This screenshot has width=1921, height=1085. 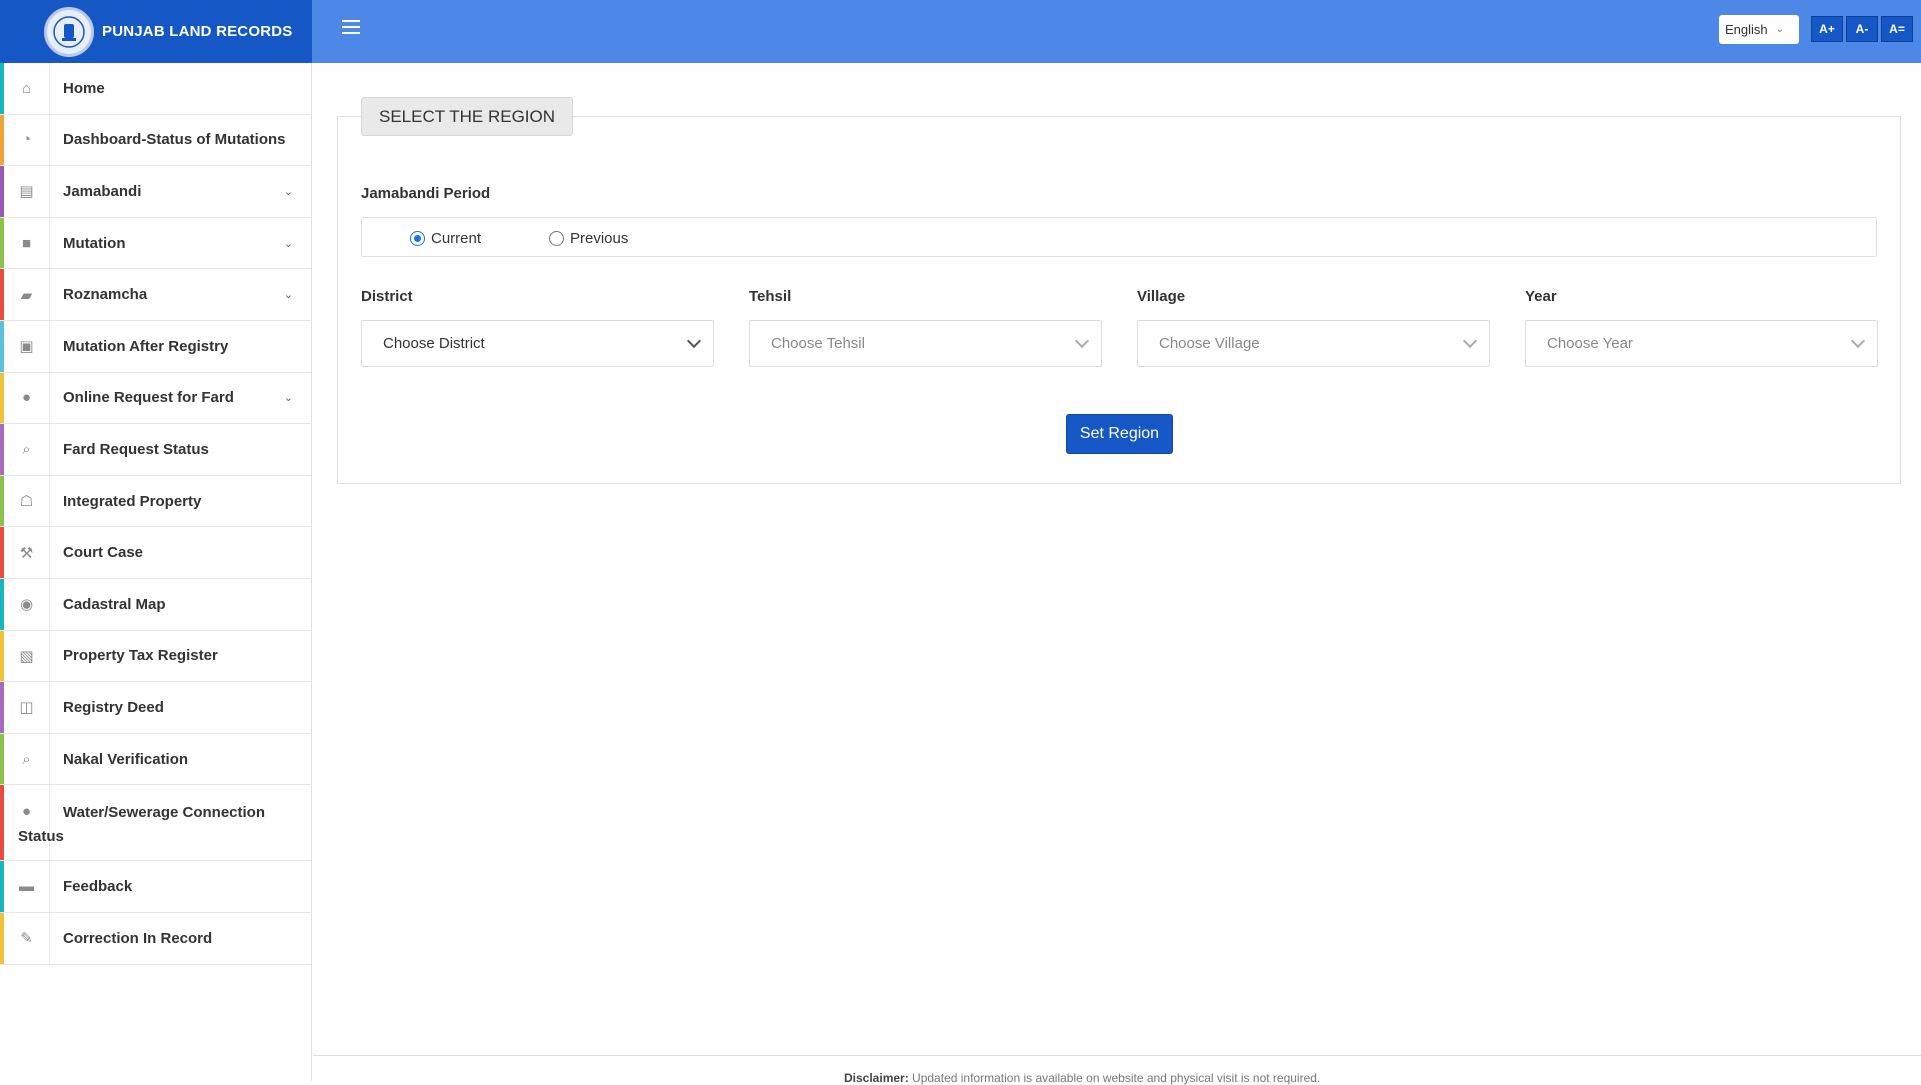 I want to click on font-size-controls: A+ A- A=, so click(x=1862, y=29).